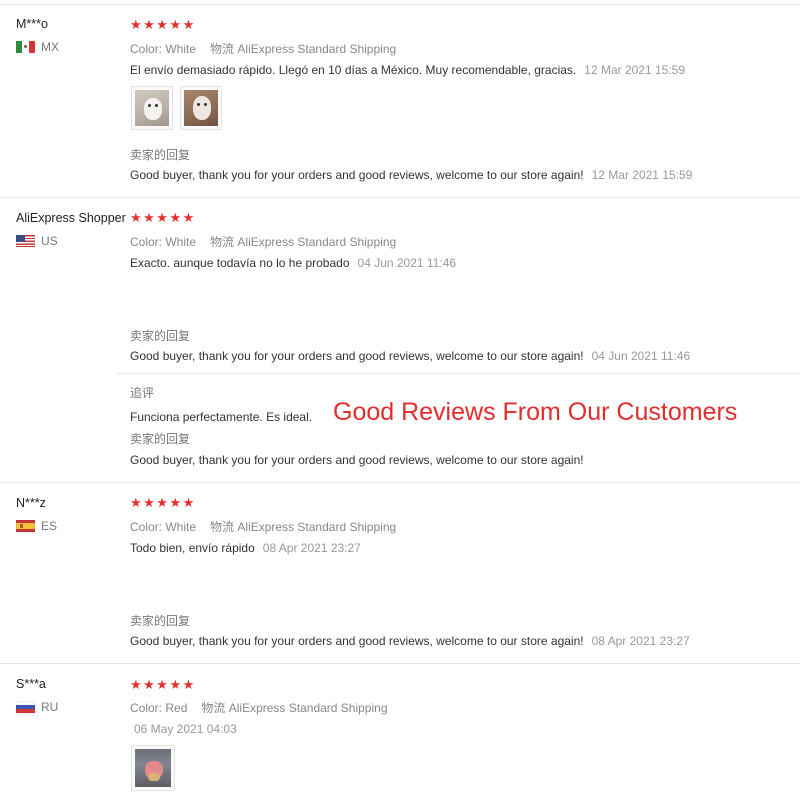  Describe the element at coordinates (31, 503) in the screenshot. I see `reviewer-name: N***z` at that location.